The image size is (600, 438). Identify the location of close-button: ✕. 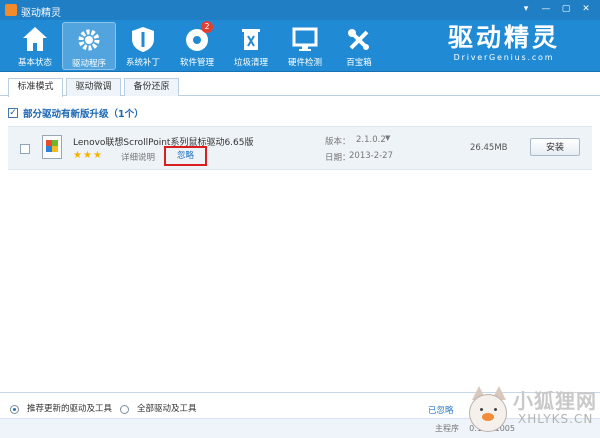
(586, 9).